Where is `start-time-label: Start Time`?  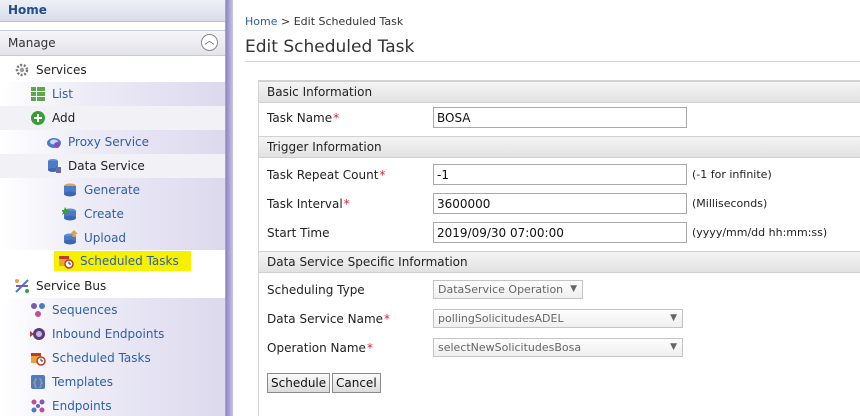 start-time-label: Start Time is located at coordinates (298, 233).